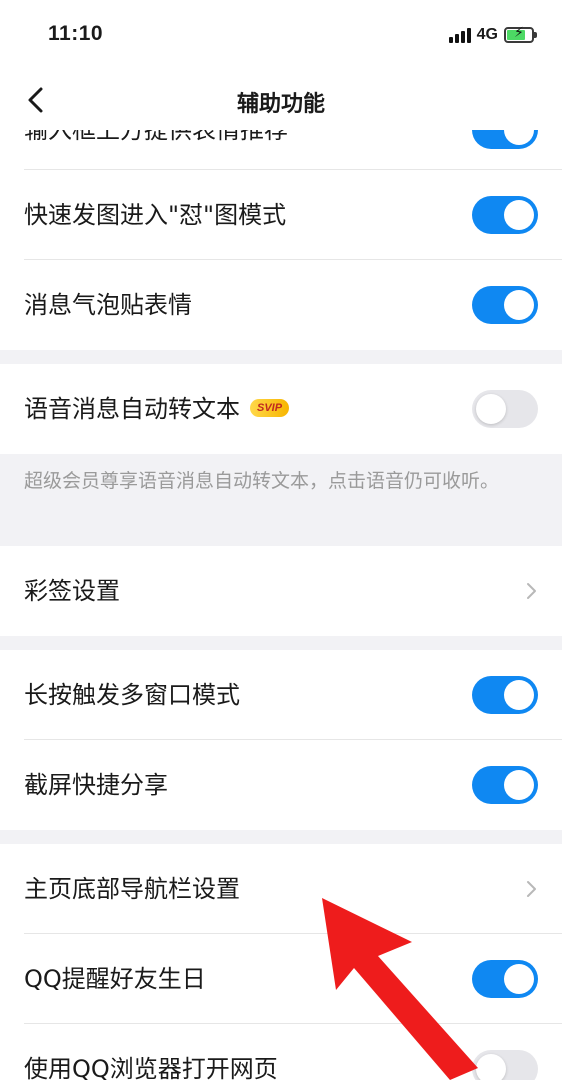 Image resolution: width=562 pixels, height=1080 pixels. I want to click on status-indicators: 4G ⚡, so click(492, 35).